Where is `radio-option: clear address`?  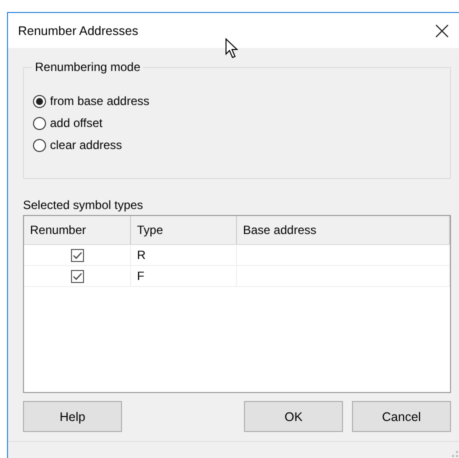 radio-option: clear address is located at coordinates (77, 145).